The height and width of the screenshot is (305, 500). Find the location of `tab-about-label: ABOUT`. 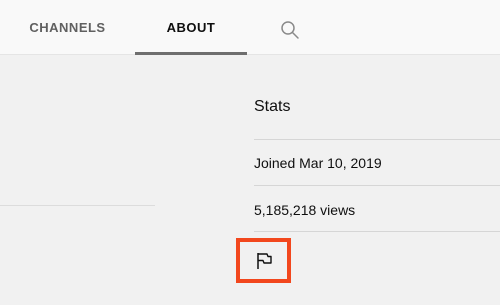

tab-about-label: ABOUT is located at coordinates (191, 27).